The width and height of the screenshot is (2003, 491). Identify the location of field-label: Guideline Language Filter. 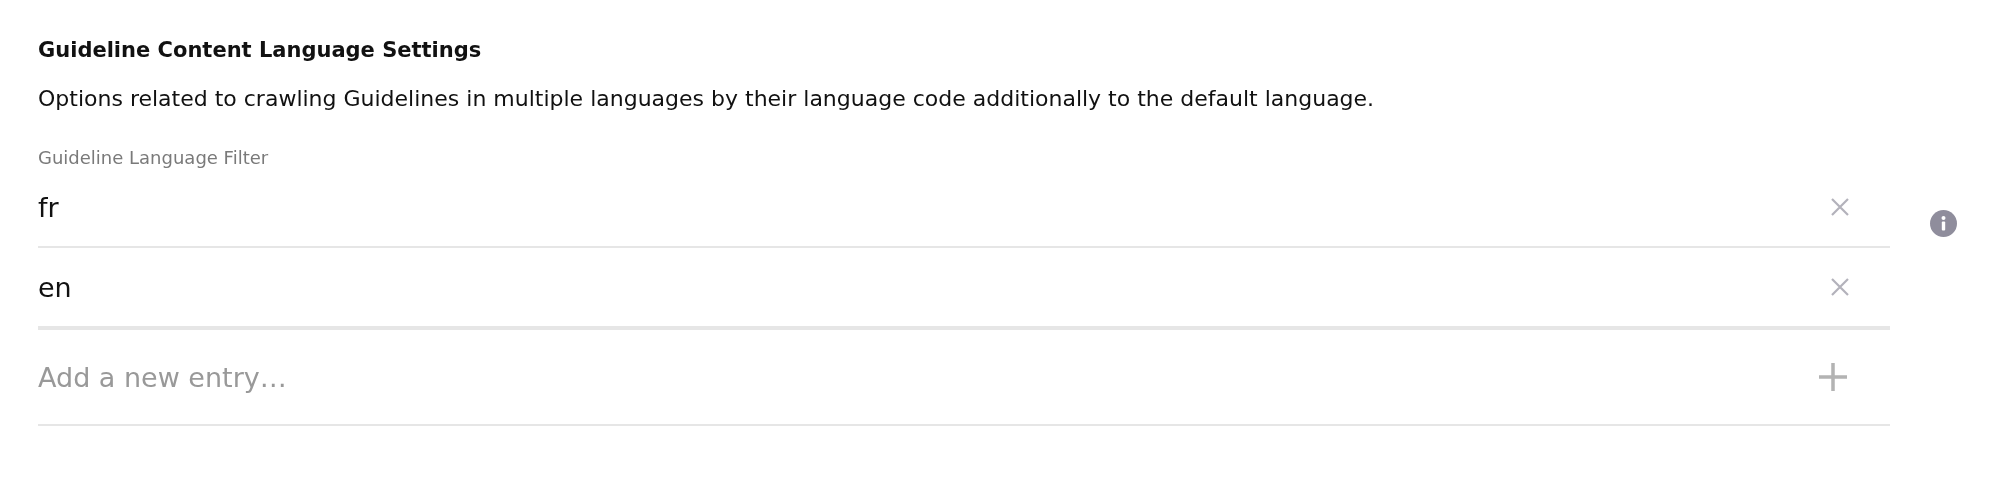
(154, 157).